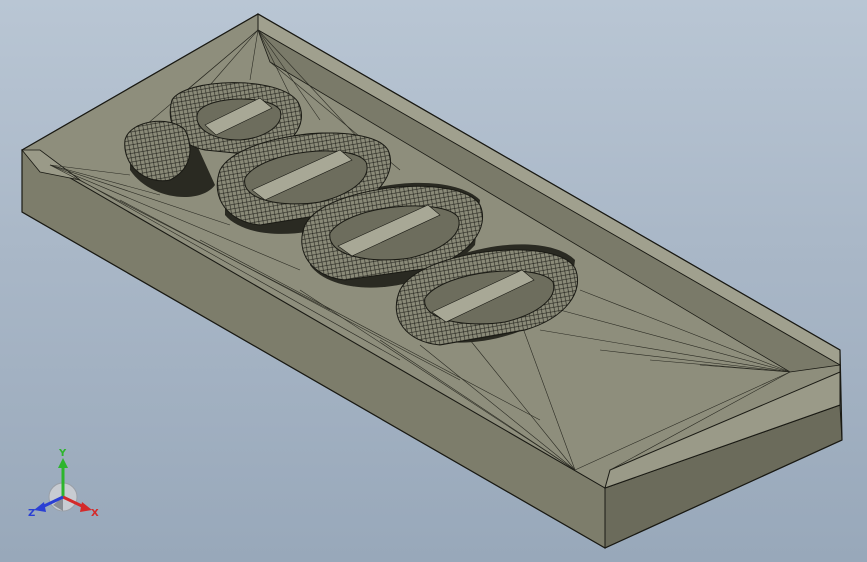 This screenshot has height=562, width=867. What do you see at coordinates (40, 507) in the screenshot?
I see `triad-z-arrow` at bounding box center [40, 507].